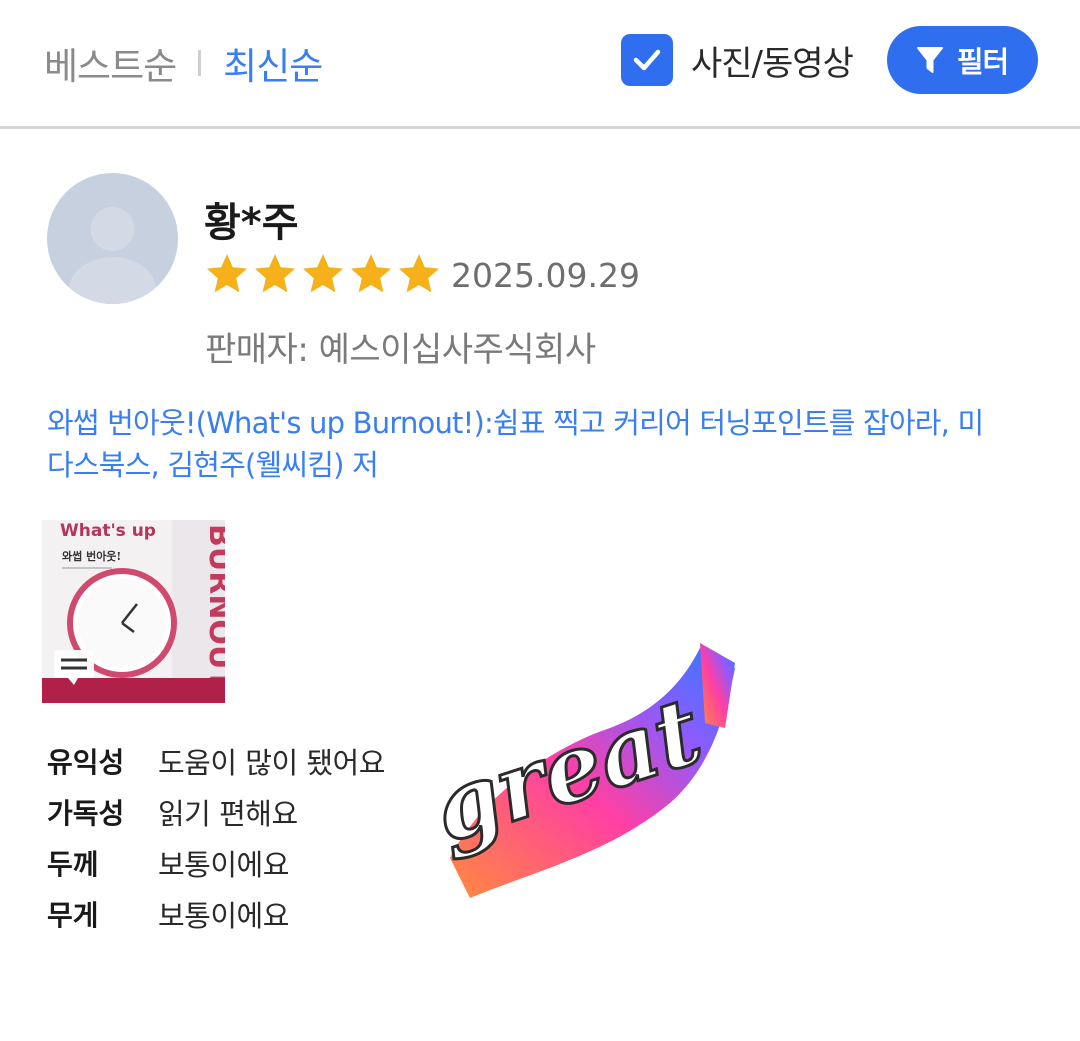 This screenshot has width=1080, height=1041. I want to click on check-icon, so click(647, 60).